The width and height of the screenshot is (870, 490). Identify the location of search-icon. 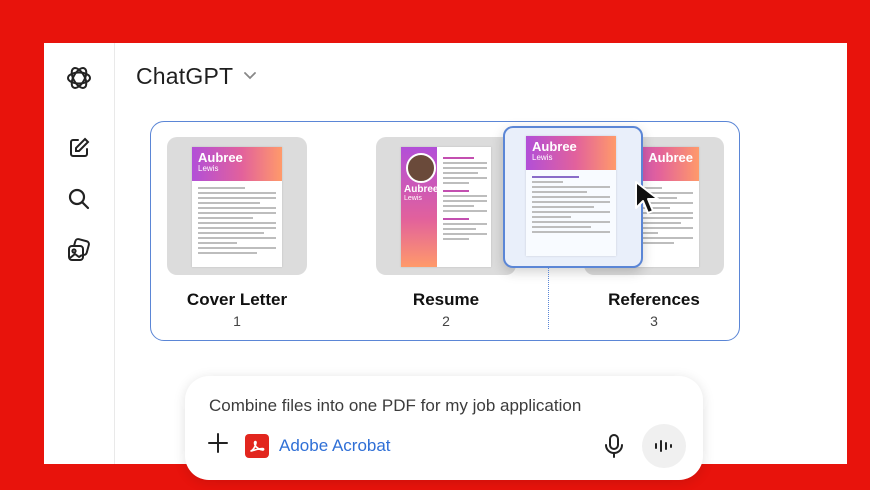
(79, 199).